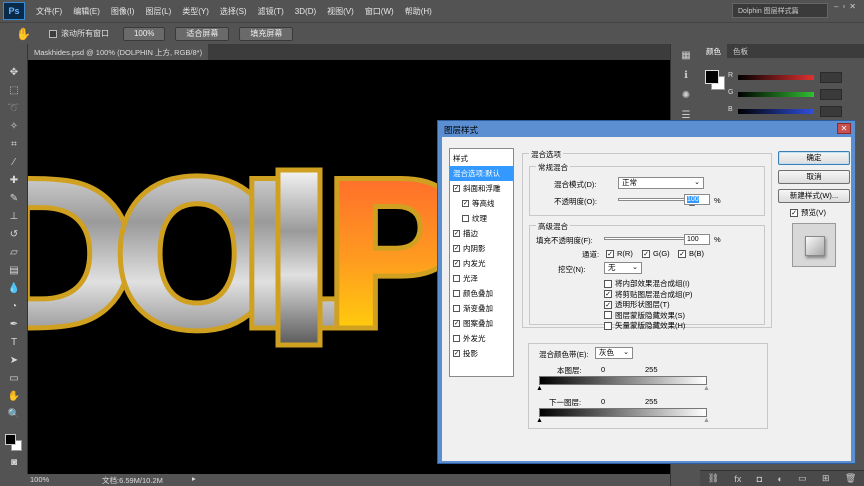  I want to click on eraser-tool-icon: ▱, so click(14, 253).